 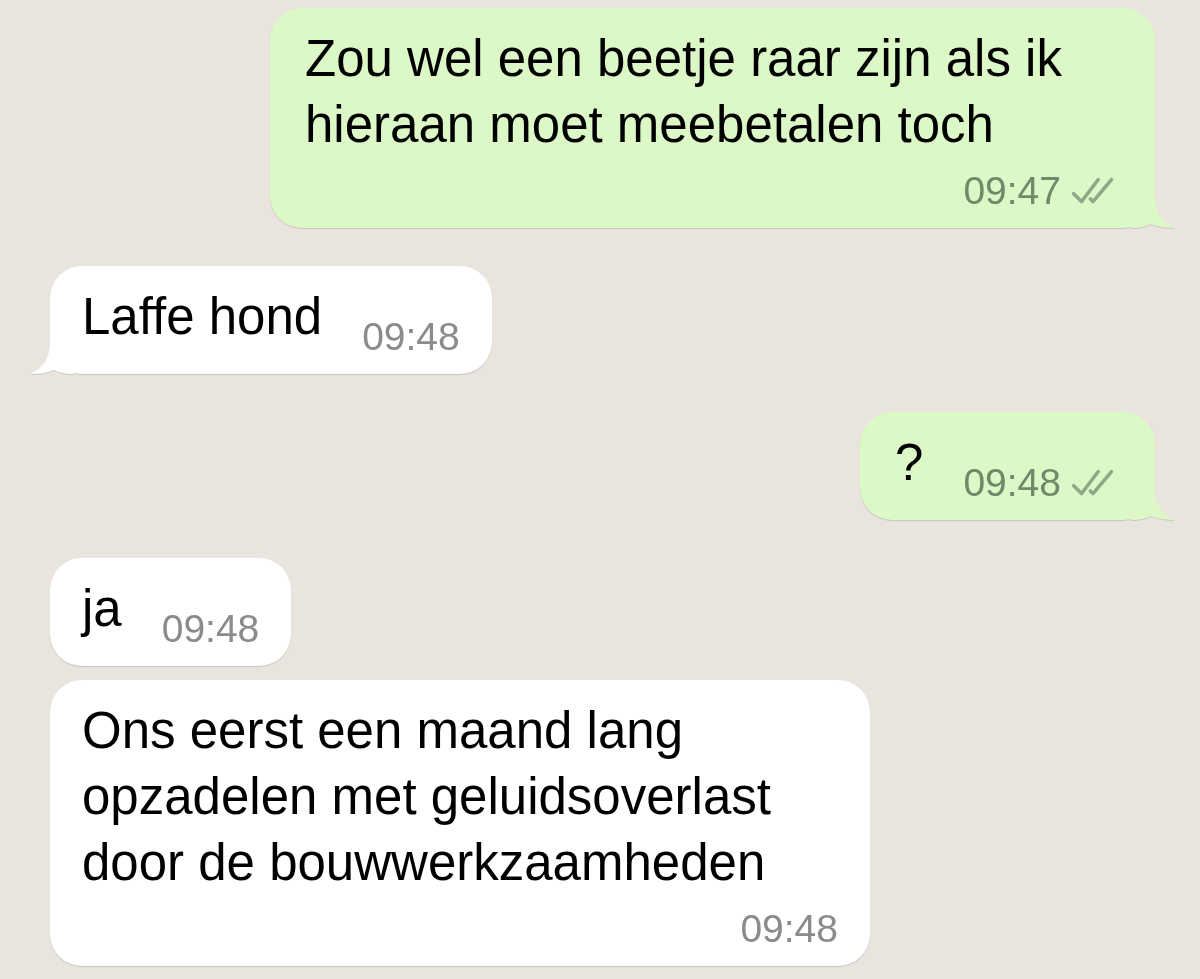 What do you see at coordinates (427, 797) in the screenshot?
I see `message-text: Ons eerst een maand lang opzadelen met geluidsoverlast door de bouwwerkzaamheden` at bounding box center [427, 797].